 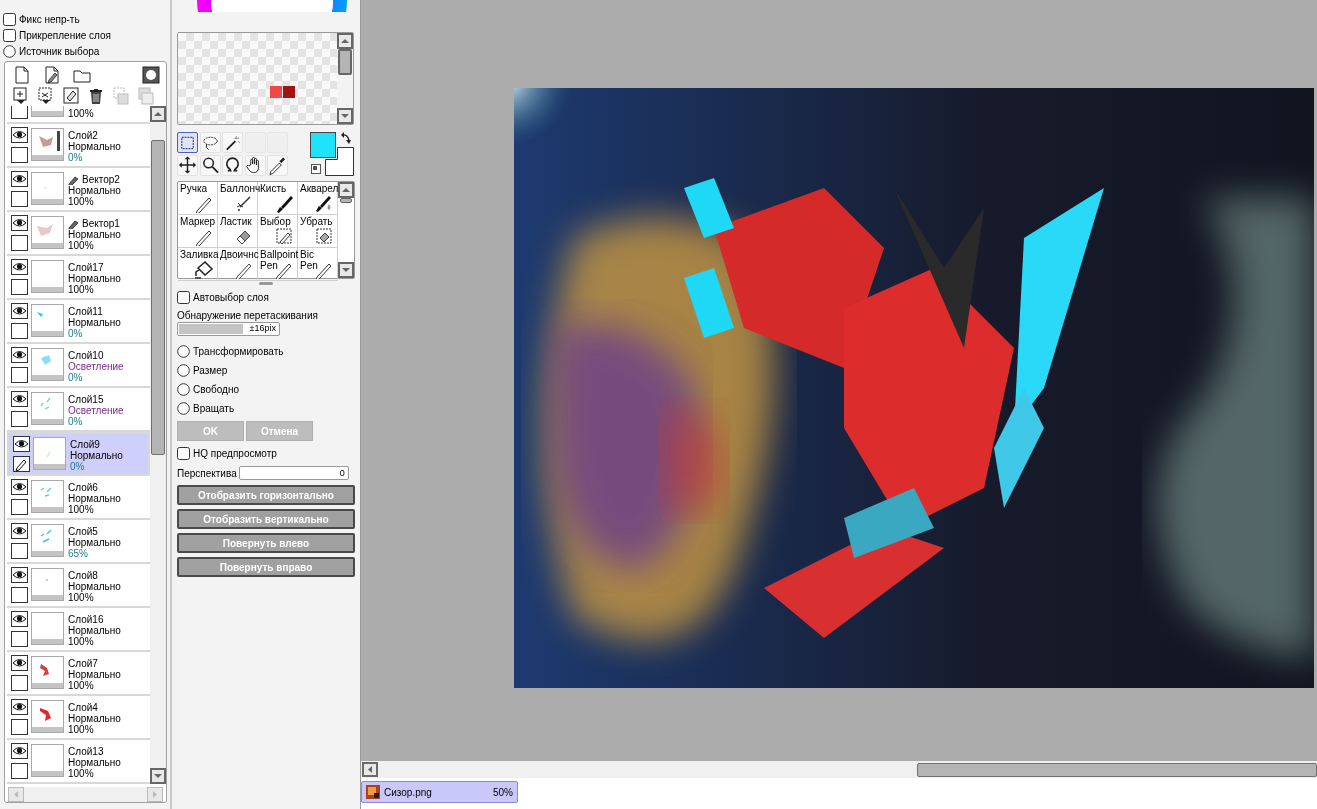 I want to click on trash-icon, so click(x=96, y=96).